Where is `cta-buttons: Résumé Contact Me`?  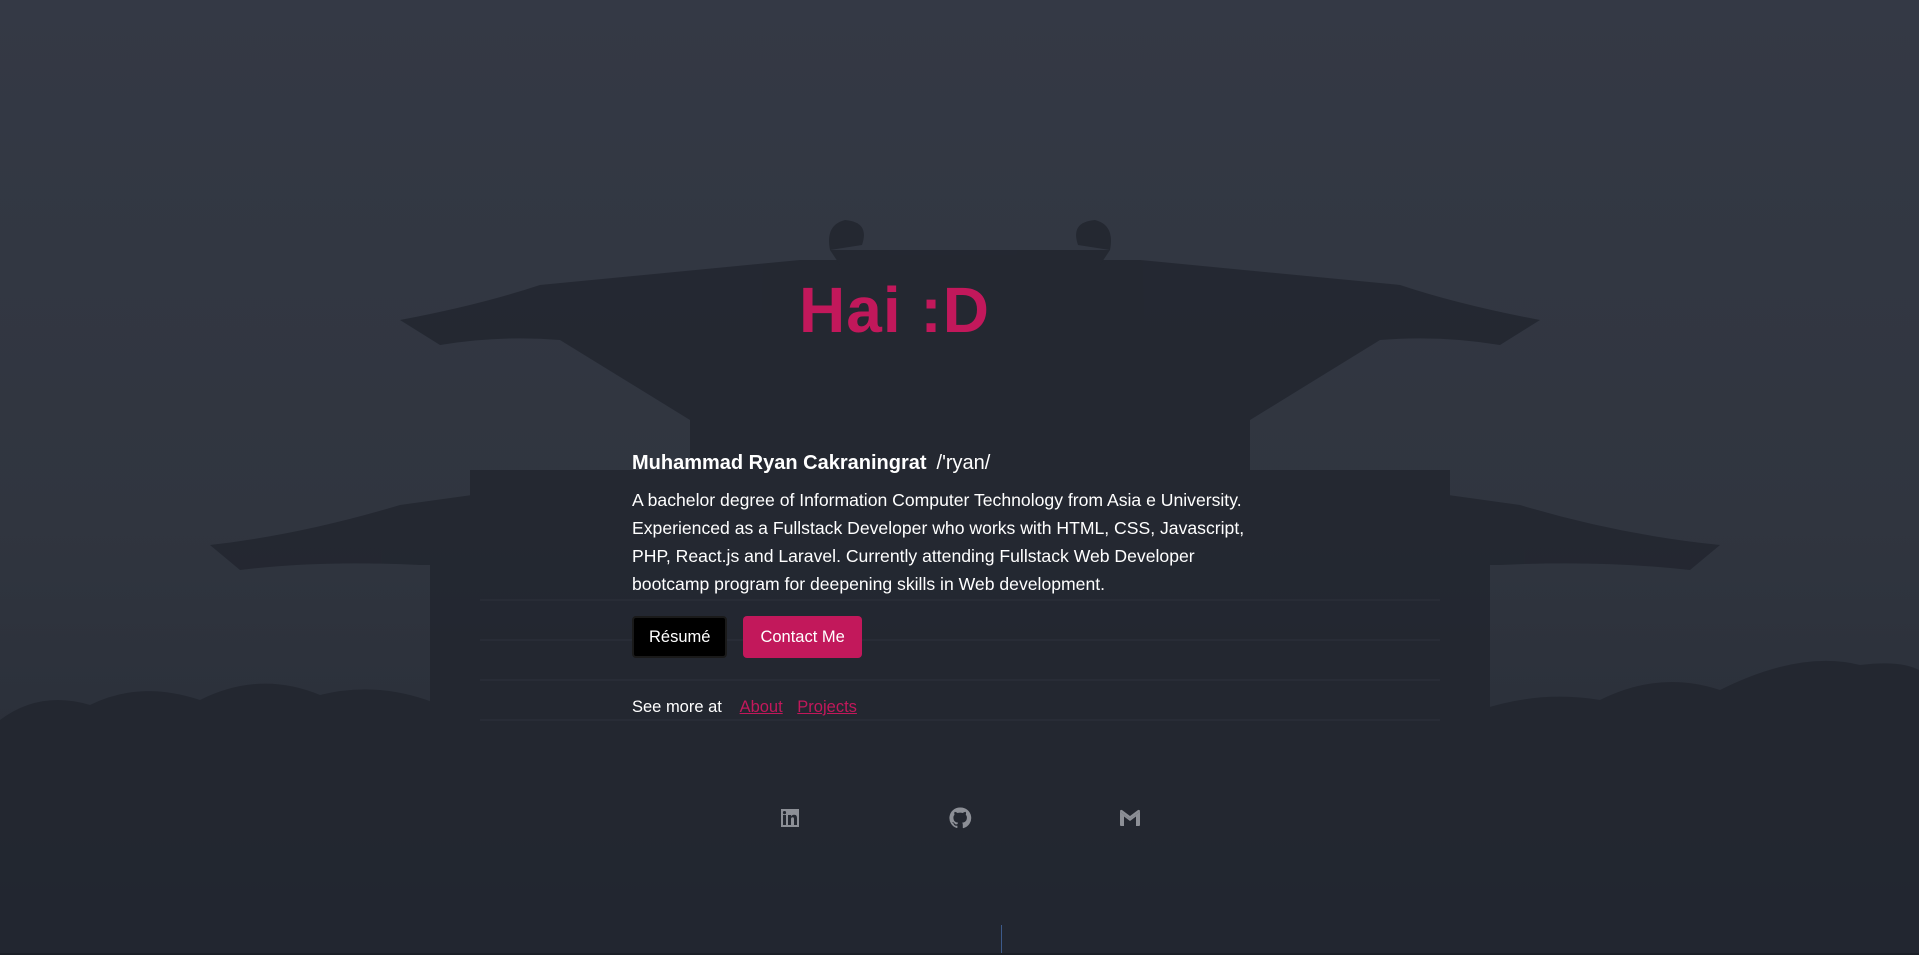 cta-buttons: Résumé Contact Me is located at coordinates (952, 637).